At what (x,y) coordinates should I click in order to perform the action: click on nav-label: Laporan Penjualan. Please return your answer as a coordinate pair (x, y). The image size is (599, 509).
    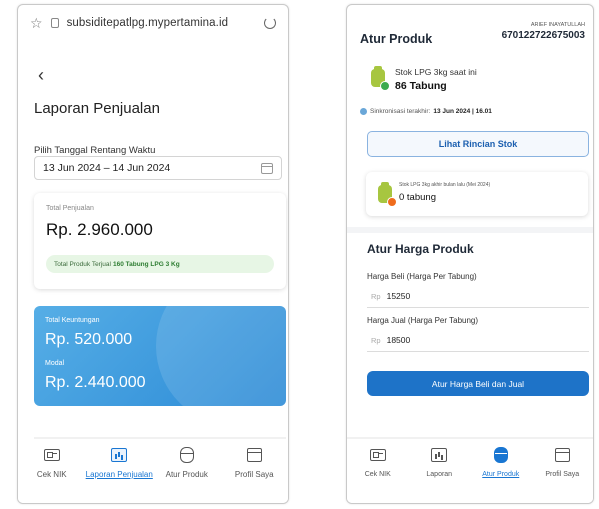
    Looking at the image, I should click on (119, 474).